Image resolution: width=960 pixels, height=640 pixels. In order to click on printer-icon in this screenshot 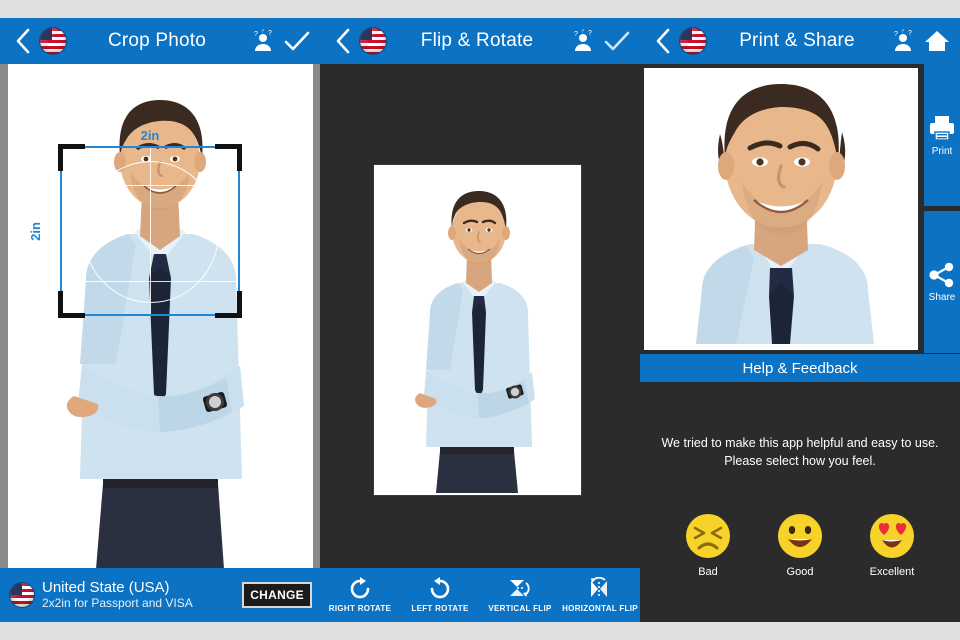, I will do `click(942, 128)`.